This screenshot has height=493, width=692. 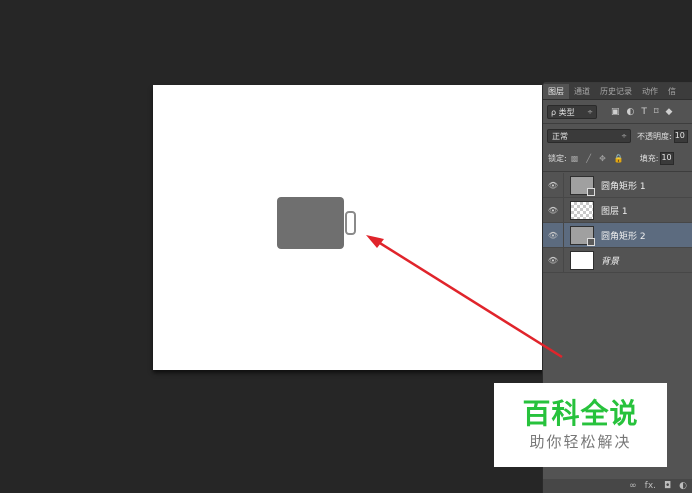 I want to click on watermark-title: 百科全说, so click(x=580, y=413).